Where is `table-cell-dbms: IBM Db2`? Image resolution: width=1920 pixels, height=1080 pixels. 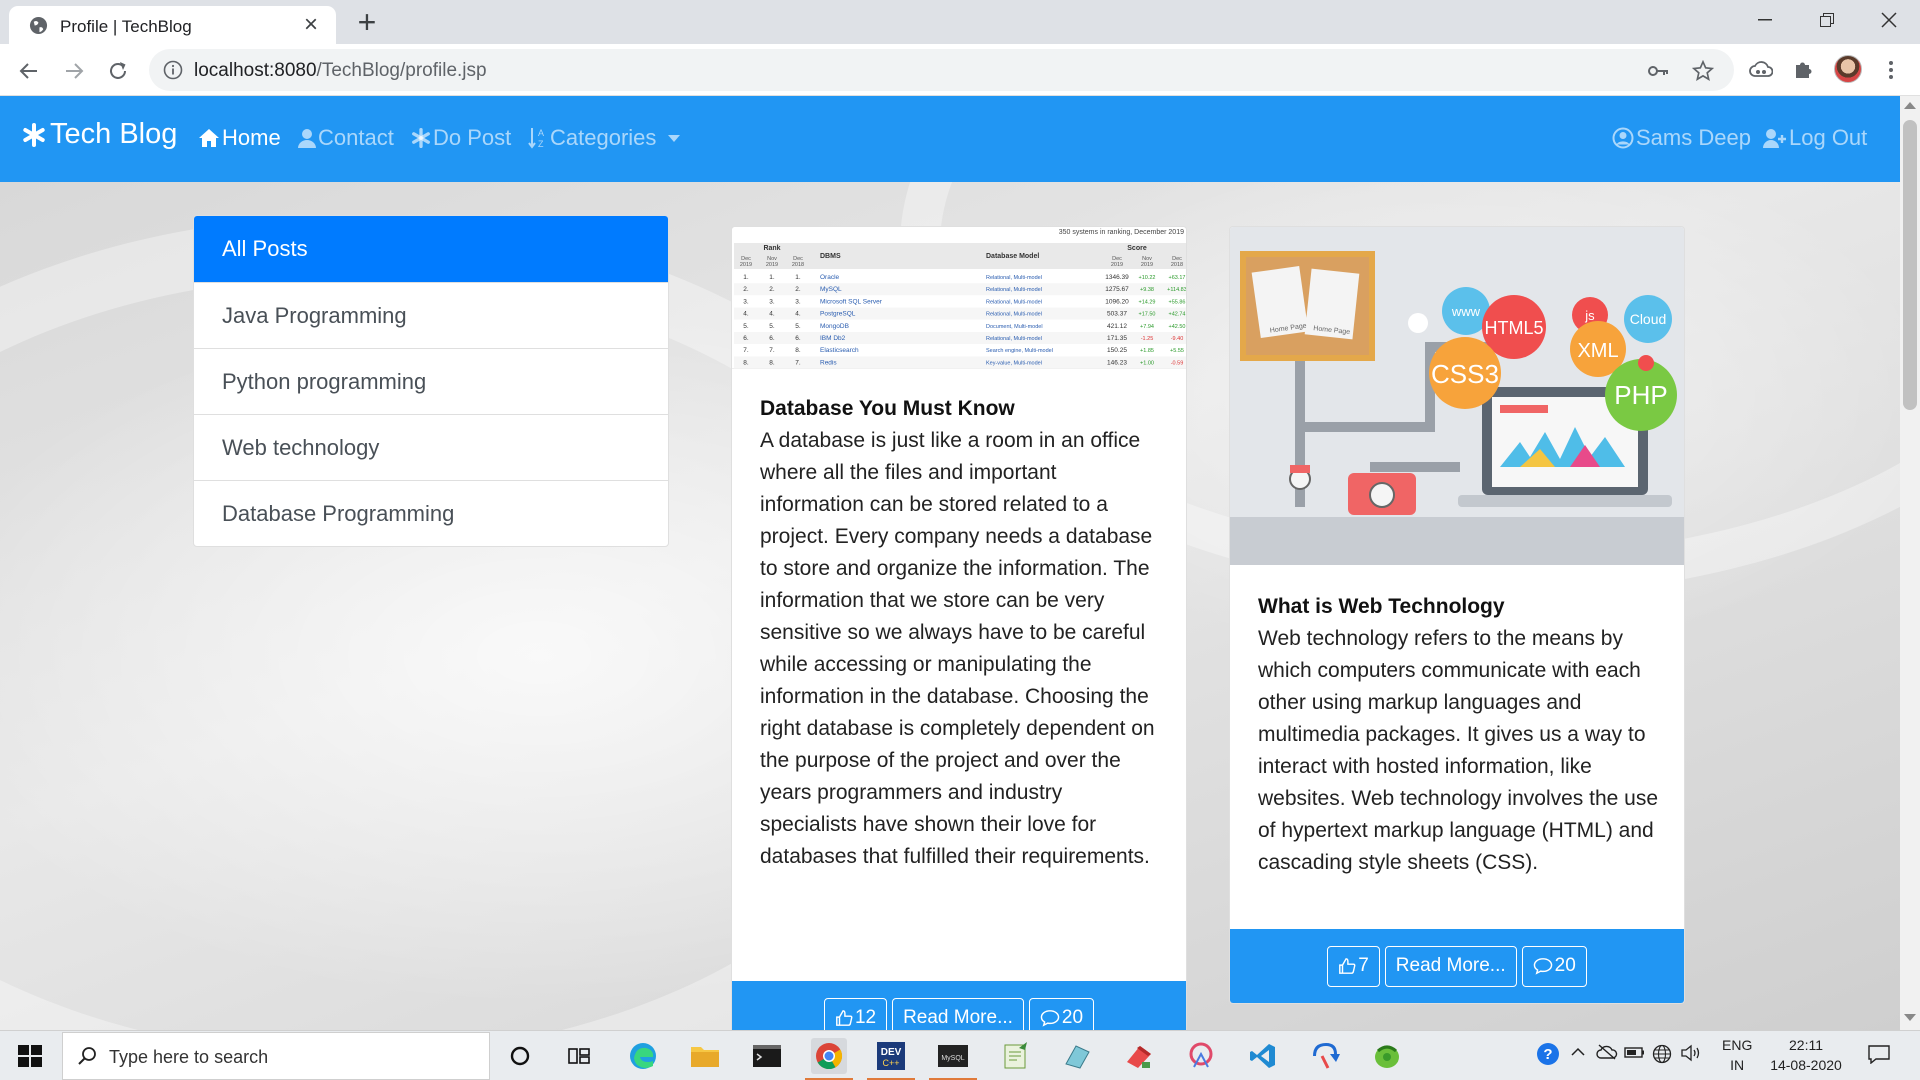
table-cell-dbms: IBM Db2 is located at coordinates (833, 338).